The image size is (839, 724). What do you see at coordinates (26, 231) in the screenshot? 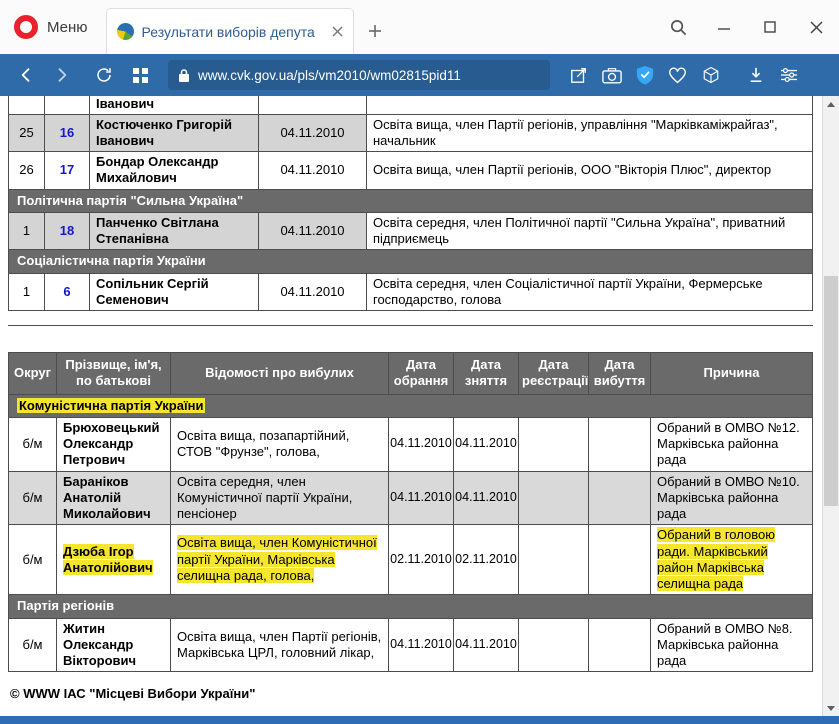
I see `cell-index: 1` at bounding box center [26, 231].